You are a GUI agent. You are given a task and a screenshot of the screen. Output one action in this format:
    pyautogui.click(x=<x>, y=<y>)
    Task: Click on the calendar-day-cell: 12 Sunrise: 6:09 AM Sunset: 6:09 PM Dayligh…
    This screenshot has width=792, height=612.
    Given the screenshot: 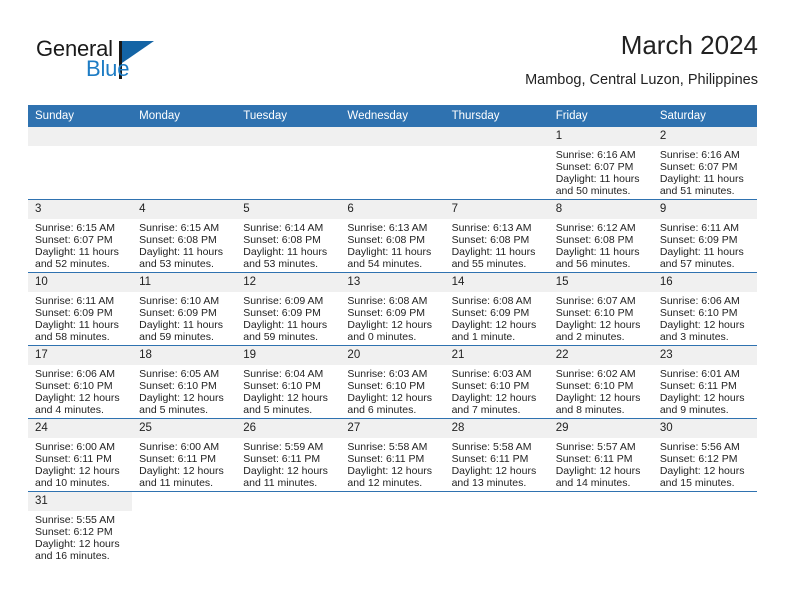 What is the action you would take?
    pyautogui.click(x=288, y=309)
    